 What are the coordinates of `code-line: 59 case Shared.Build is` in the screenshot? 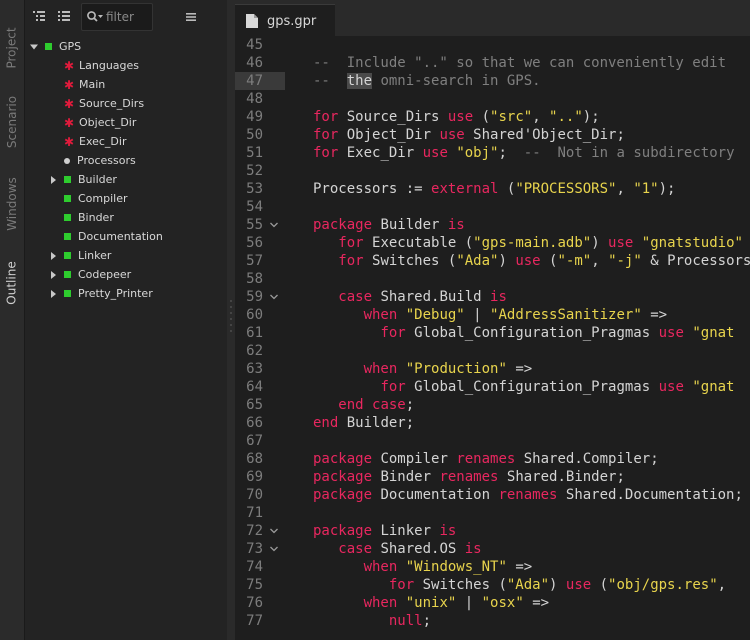 It's located at (492, 297).